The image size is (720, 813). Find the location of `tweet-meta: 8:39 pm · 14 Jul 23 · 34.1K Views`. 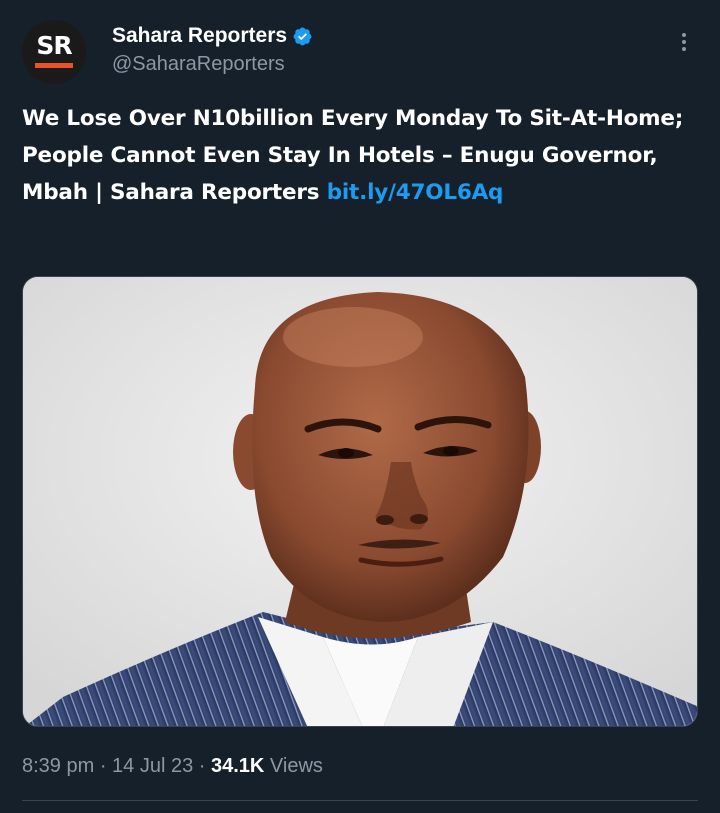

tweet-meta: 8:39 pm · 14 Jul 23 · 34.1K Views is located at coordinates (172, 766).